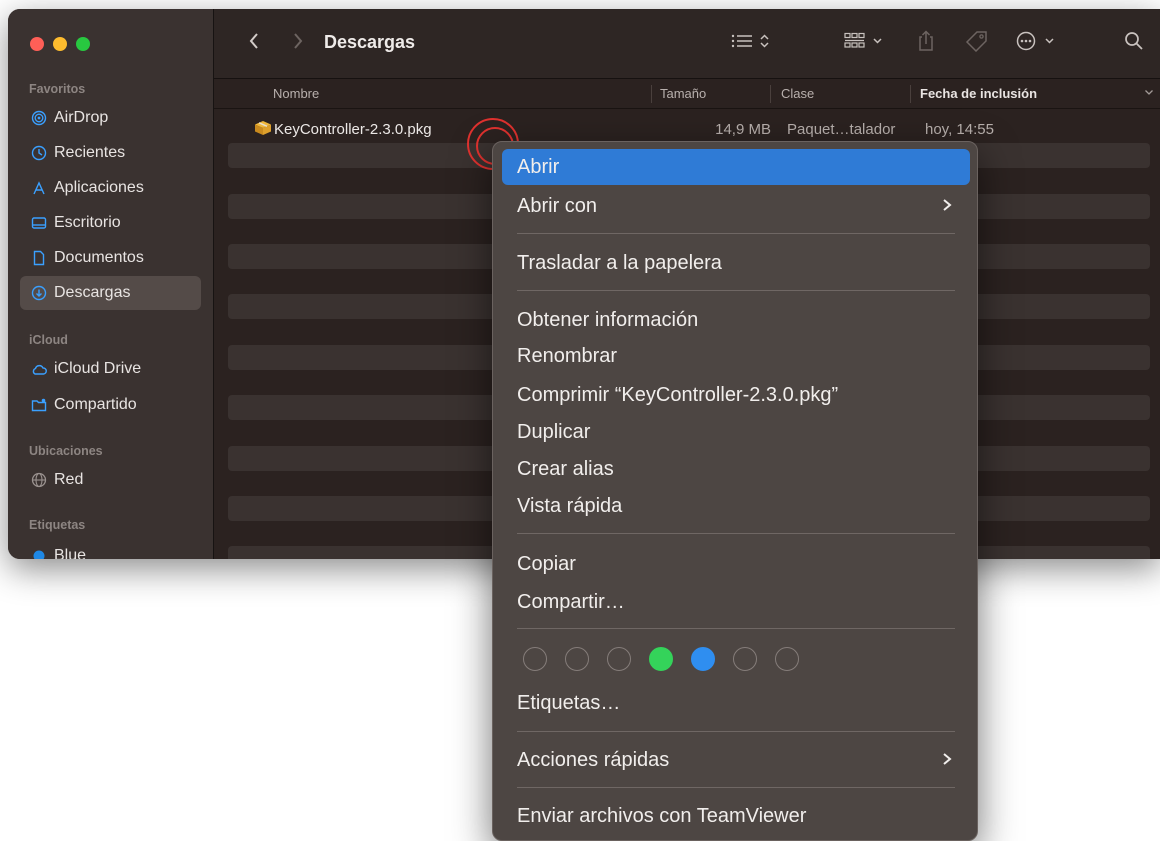  What do you see at coordinates (39, 188) in the screenshot?
I see `applications-icon` at bounding box center [39, 188].